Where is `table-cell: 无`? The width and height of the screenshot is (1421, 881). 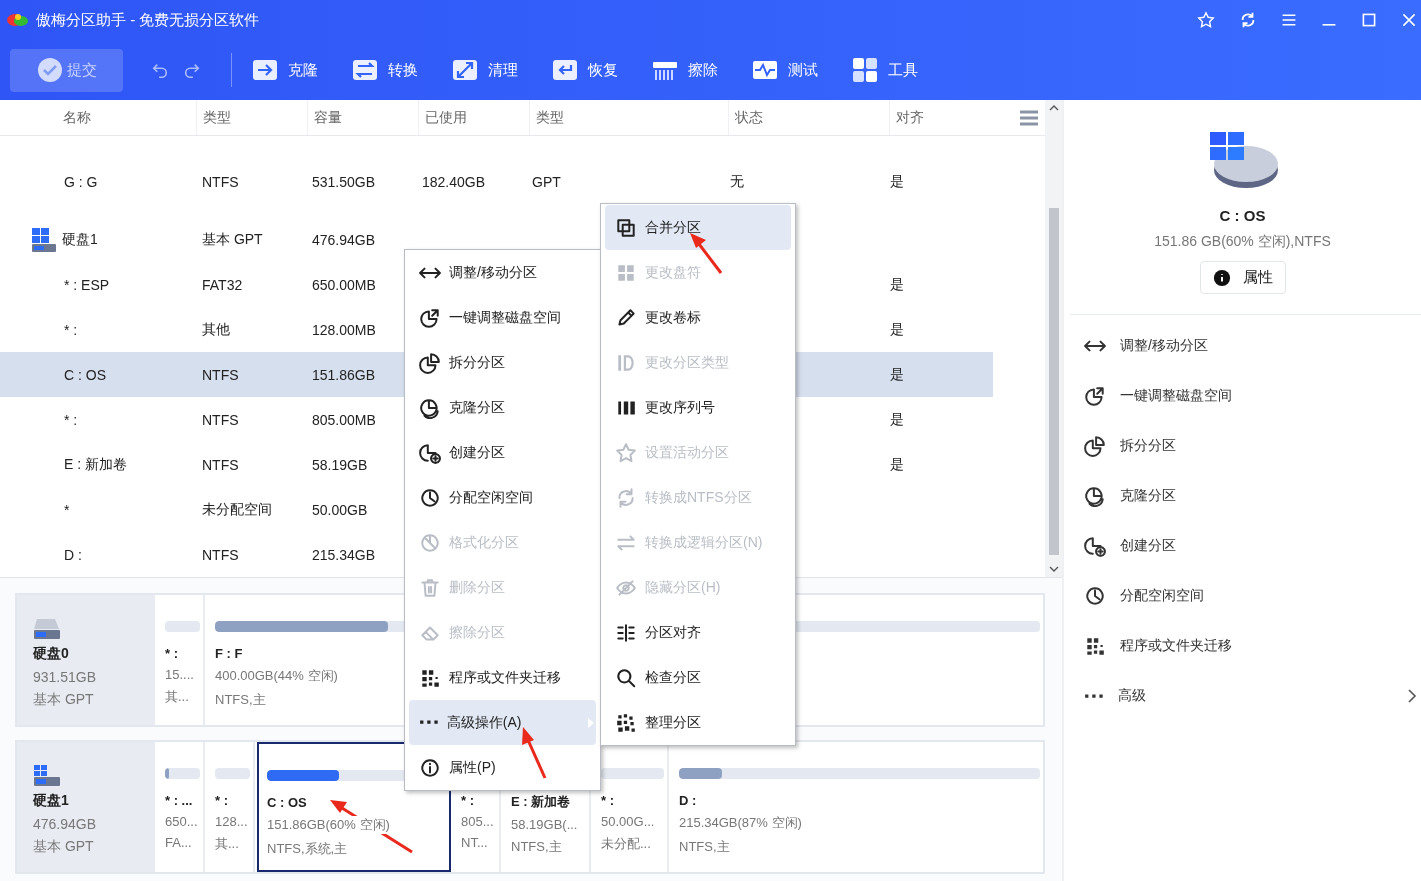 table-cell: 无 is located at coordinates (737, 181).